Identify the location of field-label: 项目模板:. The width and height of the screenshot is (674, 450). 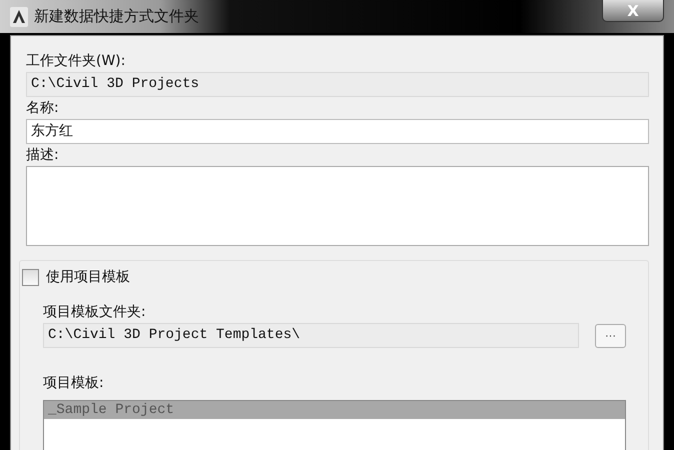
(74, 383).